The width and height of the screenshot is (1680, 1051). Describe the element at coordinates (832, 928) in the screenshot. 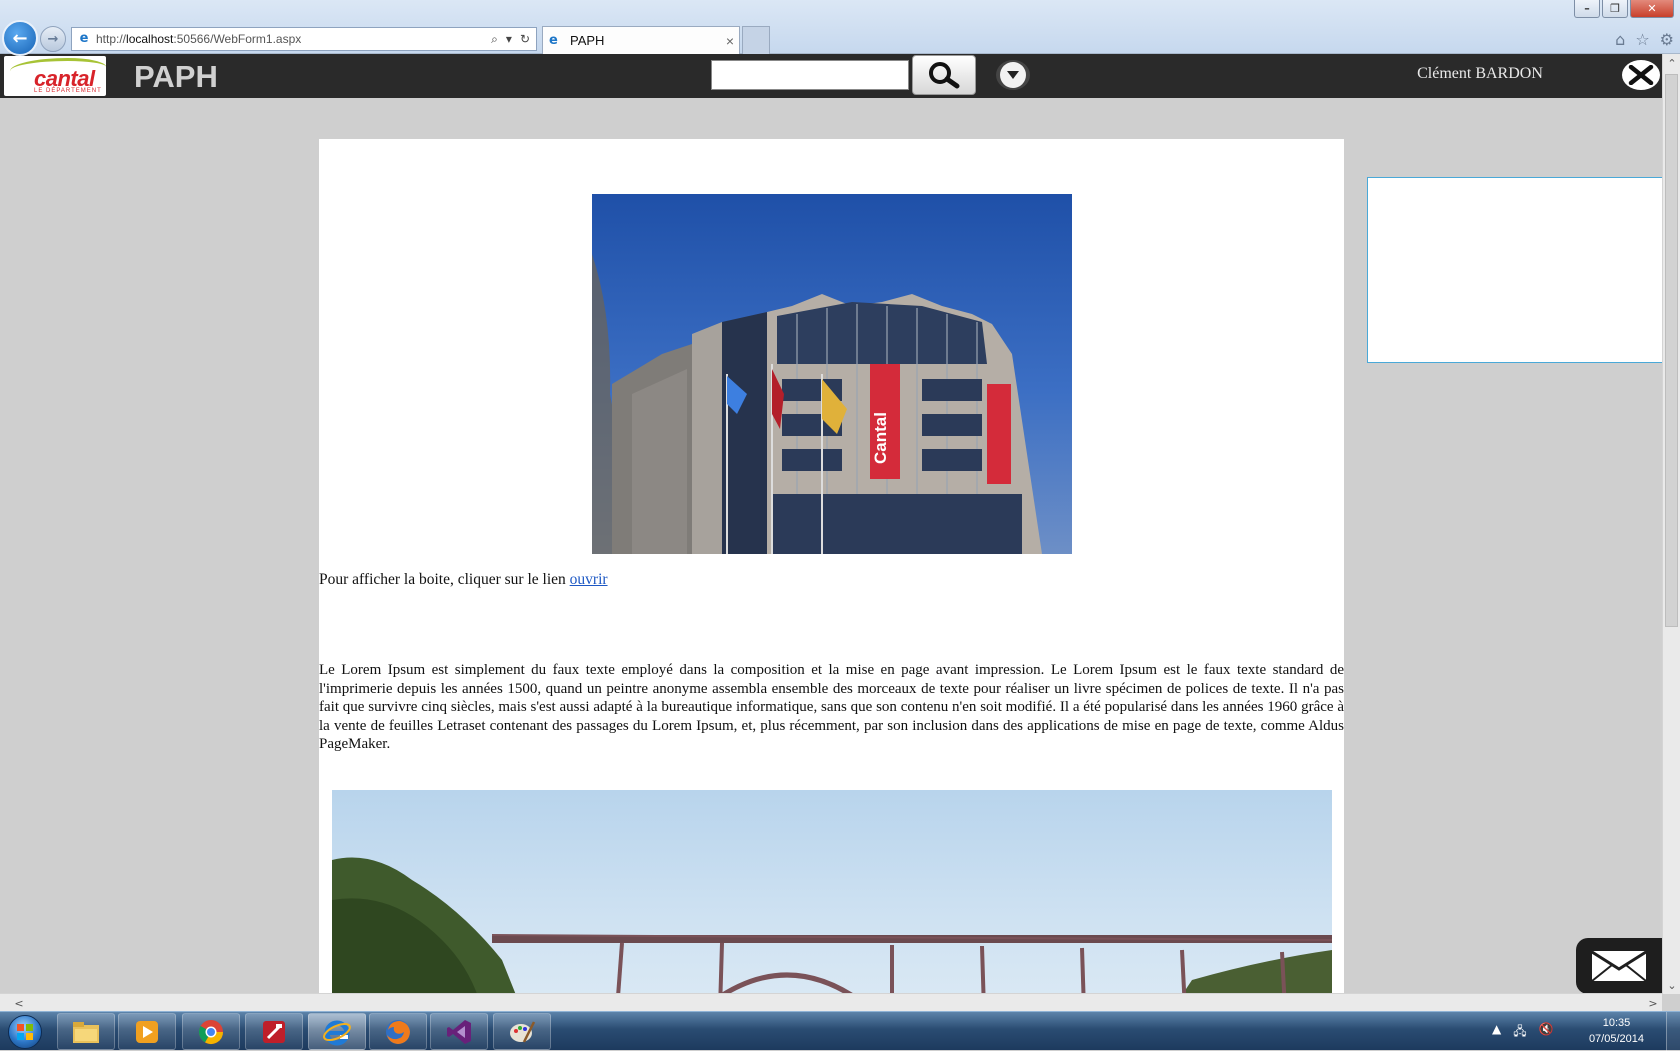

I see `viaduct-illustration` at that location.